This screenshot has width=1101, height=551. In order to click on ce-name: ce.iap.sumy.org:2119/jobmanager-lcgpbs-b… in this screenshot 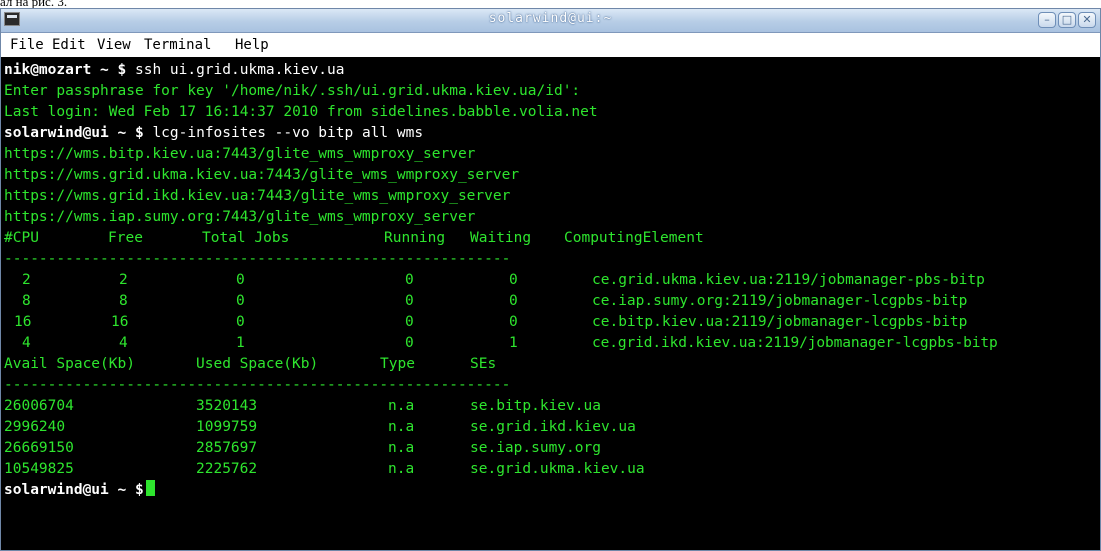, I will do `click(780, 301)`.